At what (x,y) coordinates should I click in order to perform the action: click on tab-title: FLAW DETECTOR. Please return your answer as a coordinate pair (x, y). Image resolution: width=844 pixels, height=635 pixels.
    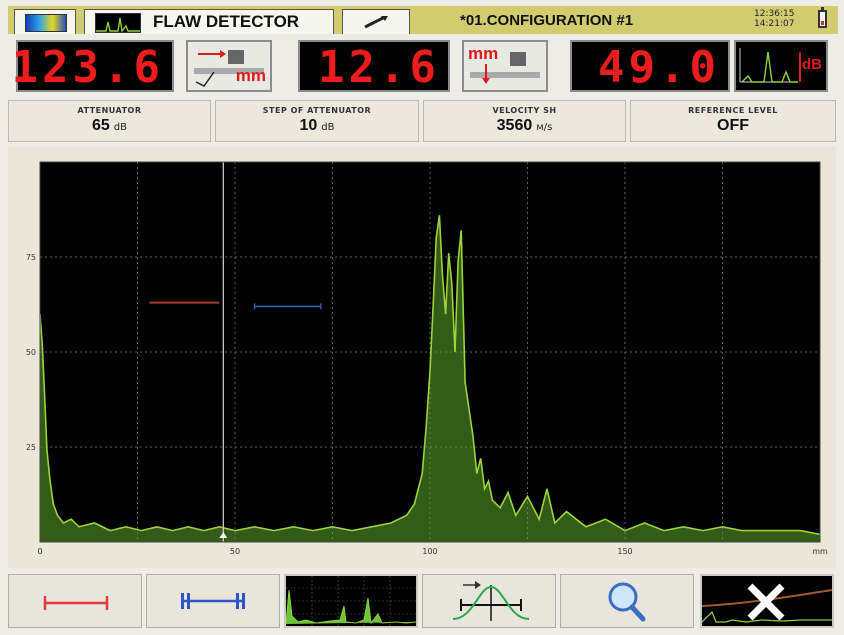
    Looking at the image, I should click on (226, 21).